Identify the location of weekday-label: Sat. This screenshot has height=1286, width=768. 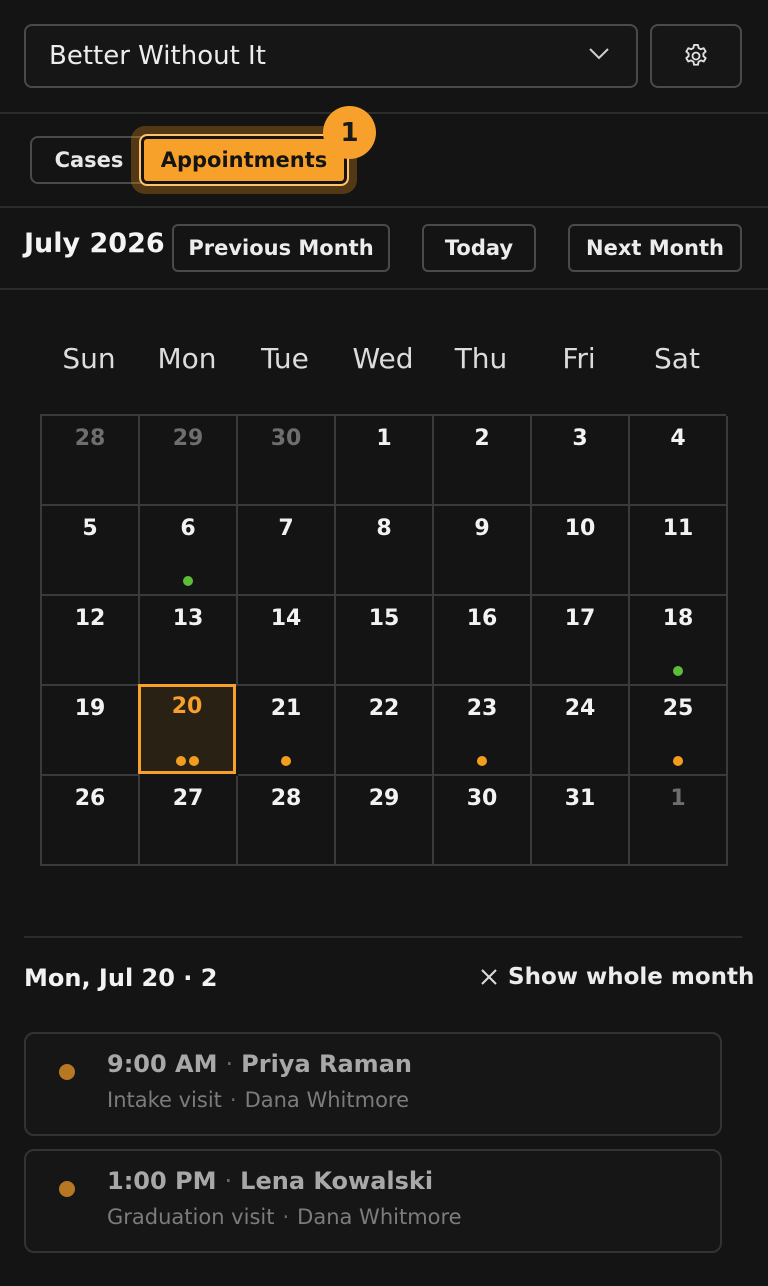
(677, 358).